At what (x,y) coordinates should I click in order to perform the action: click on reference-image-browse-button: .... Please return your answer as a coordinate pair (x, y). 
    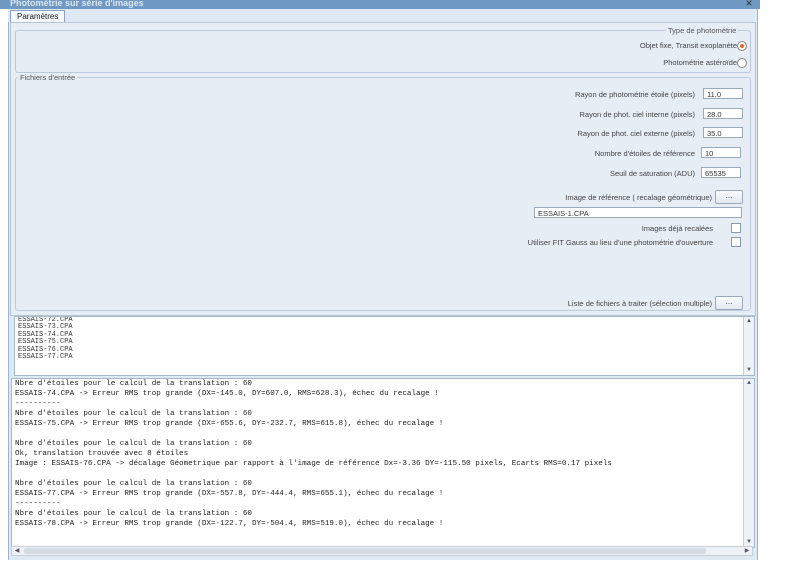
    Looking at the image, I should click on (729, 197).